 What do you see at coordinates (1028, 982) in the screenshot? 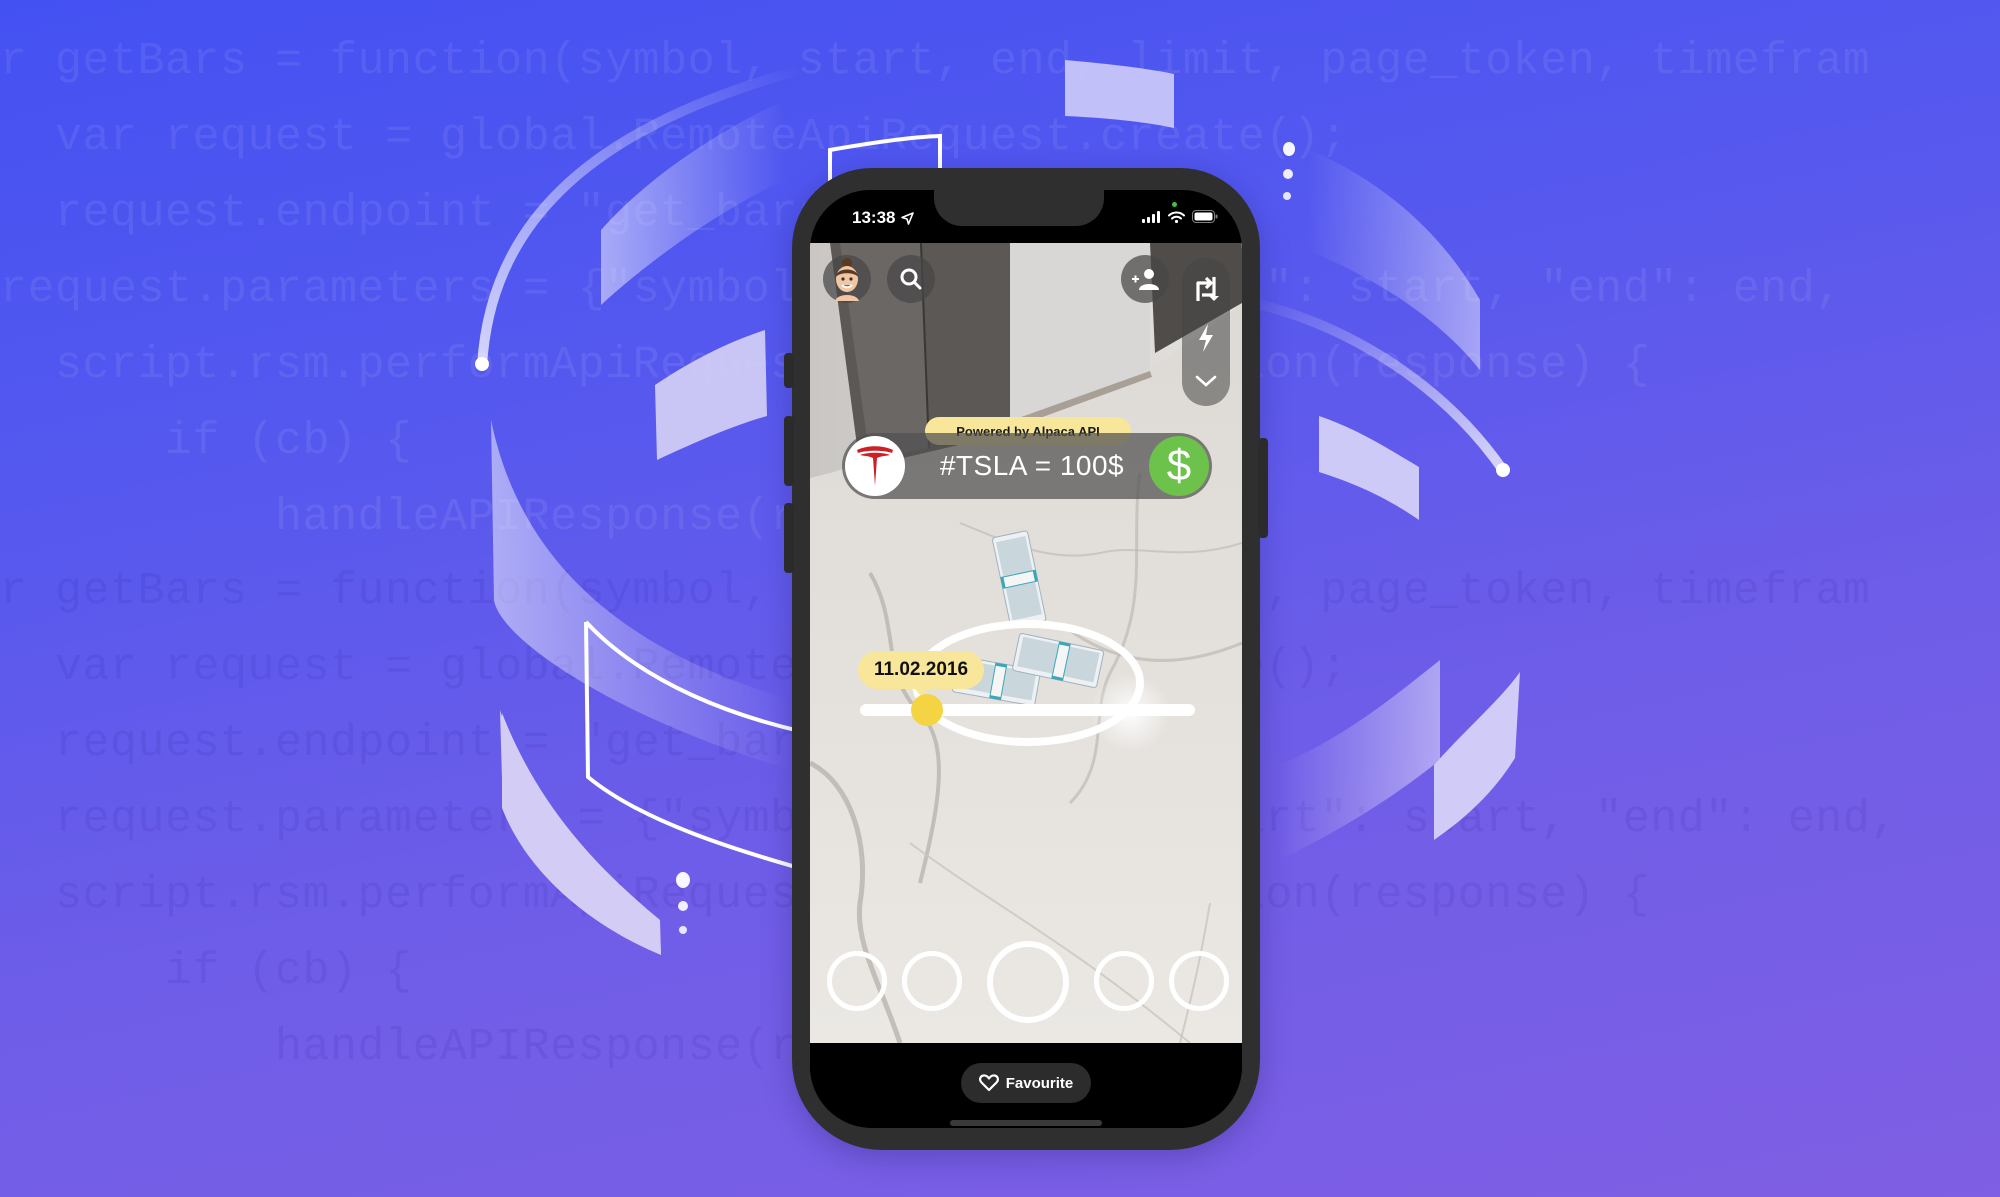
I see `capture-button` at bounding box center [1028, 982].